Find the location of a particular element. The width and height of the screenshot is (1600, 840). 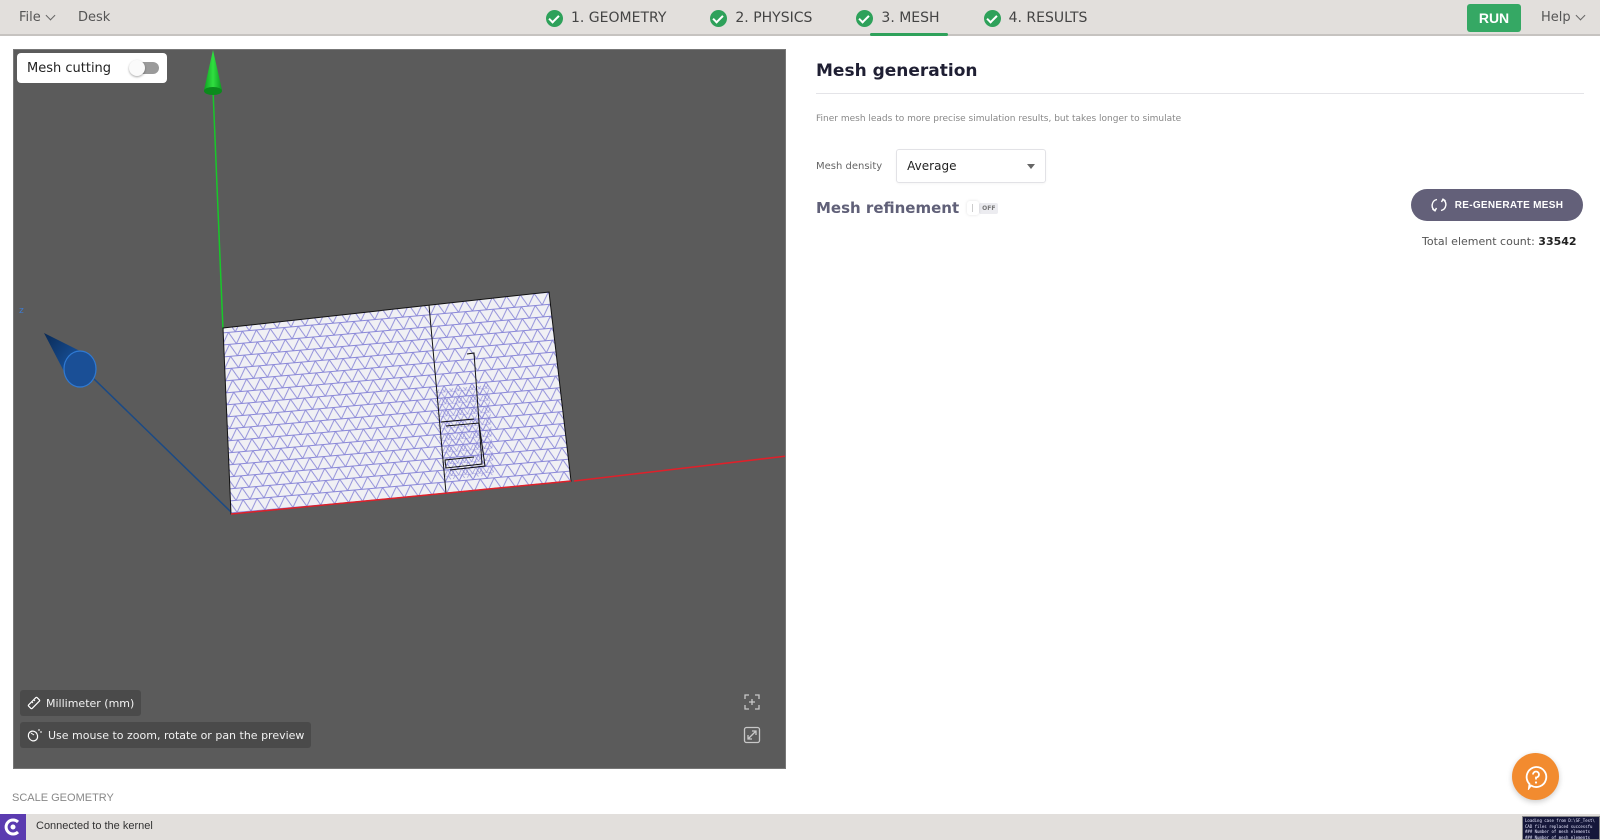

step-physics: 2. PHYSICS is located at coordinates (761, 18).